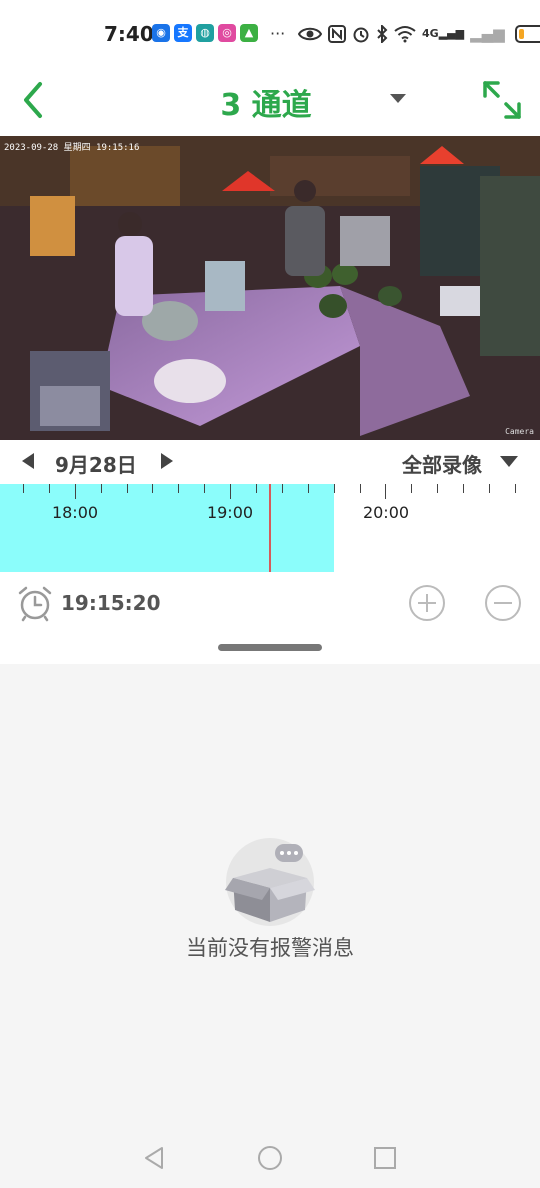 The width and height of the screenshot is (540, 1188). Describe the element at coordinates (72, 148) in the screenshot. I see `video-timestamp: 2023-09-28 星期四 19:15:16` at that location.